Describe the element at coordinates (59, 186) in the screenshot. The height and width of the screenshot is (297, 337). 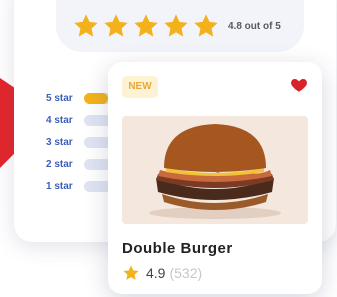
I see `distribution-label: 1 star` at that location.